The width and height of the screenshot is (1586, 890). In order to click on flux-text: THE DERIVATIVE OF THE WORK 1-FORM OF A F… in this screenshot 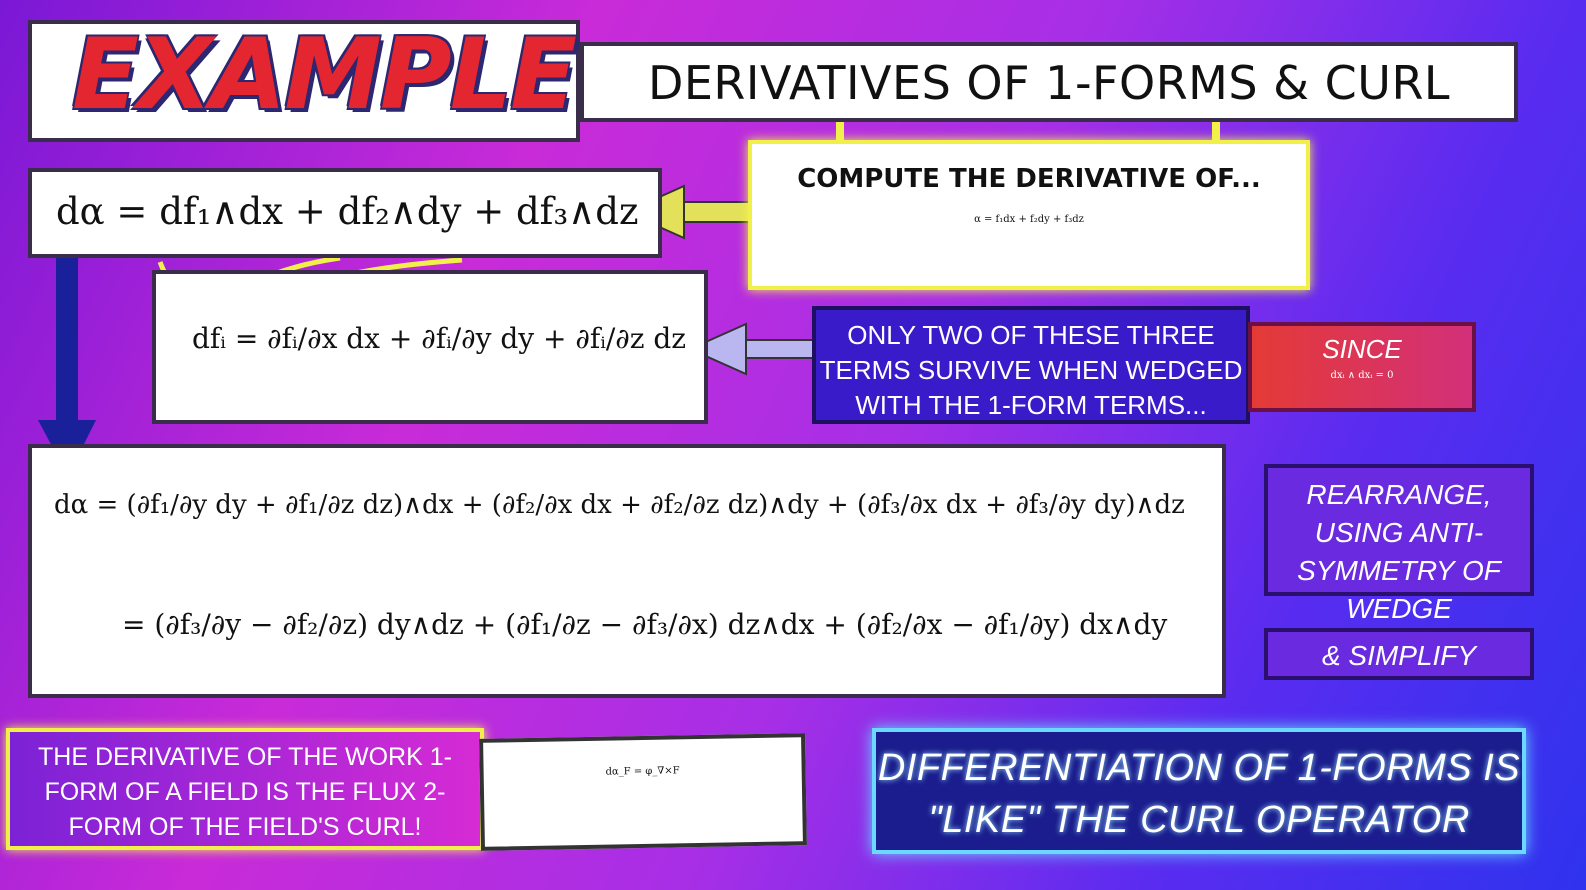, I will do `click(245, 792)`.